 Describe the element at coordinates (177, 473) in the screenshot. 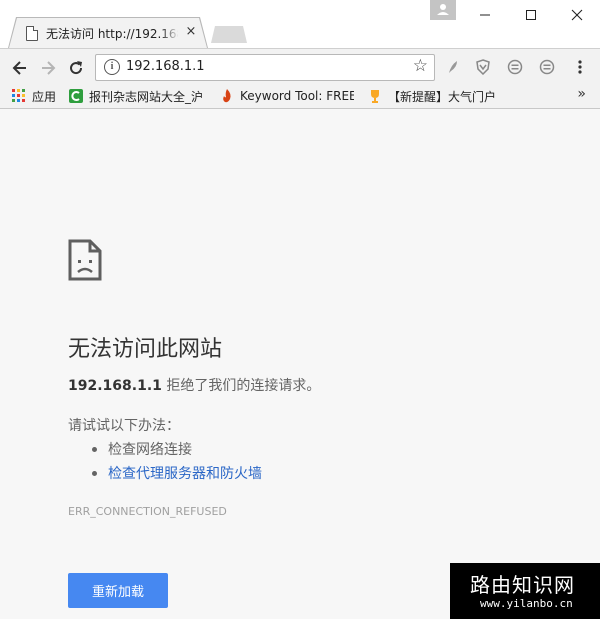

I see `suggestion-check-proxy-link: 检查代理服务器和防火墙` at that location.